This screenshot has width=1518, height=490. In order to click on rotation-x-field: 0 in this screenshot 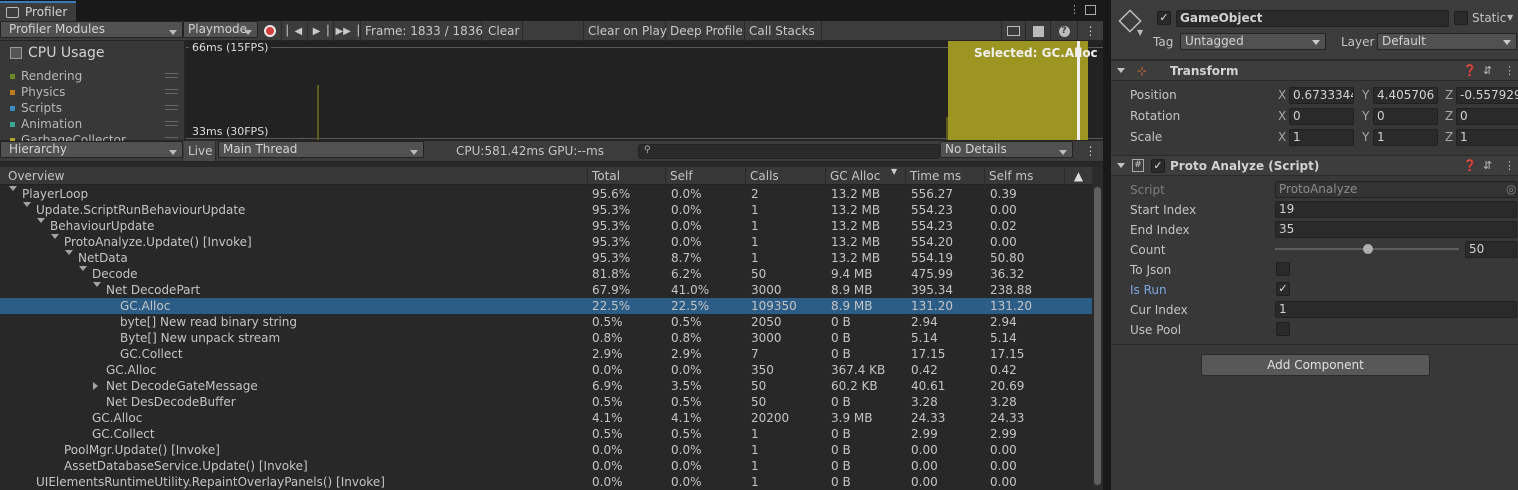, I will do `click(1321, 116)`.